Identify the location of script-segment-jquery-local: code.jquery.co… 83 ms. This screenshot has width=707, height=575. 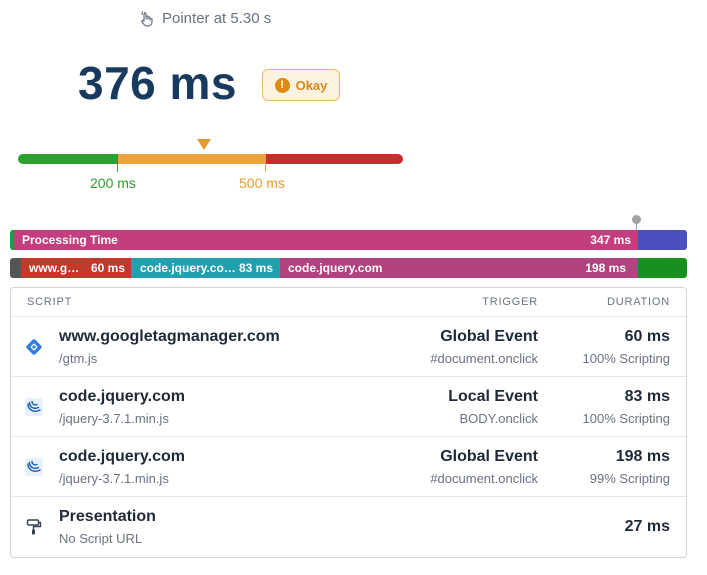
(205, 268).